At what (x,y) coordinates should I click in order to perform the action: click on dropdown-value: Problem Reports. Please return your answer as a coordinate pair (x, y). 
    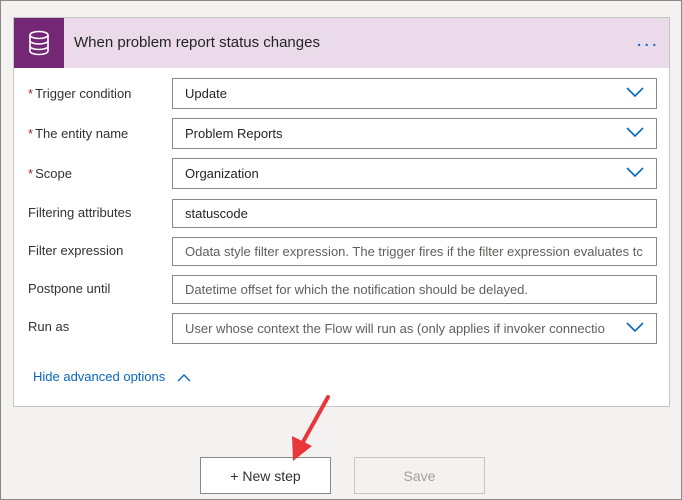
    Looking at the image, I should click on (234, 133).